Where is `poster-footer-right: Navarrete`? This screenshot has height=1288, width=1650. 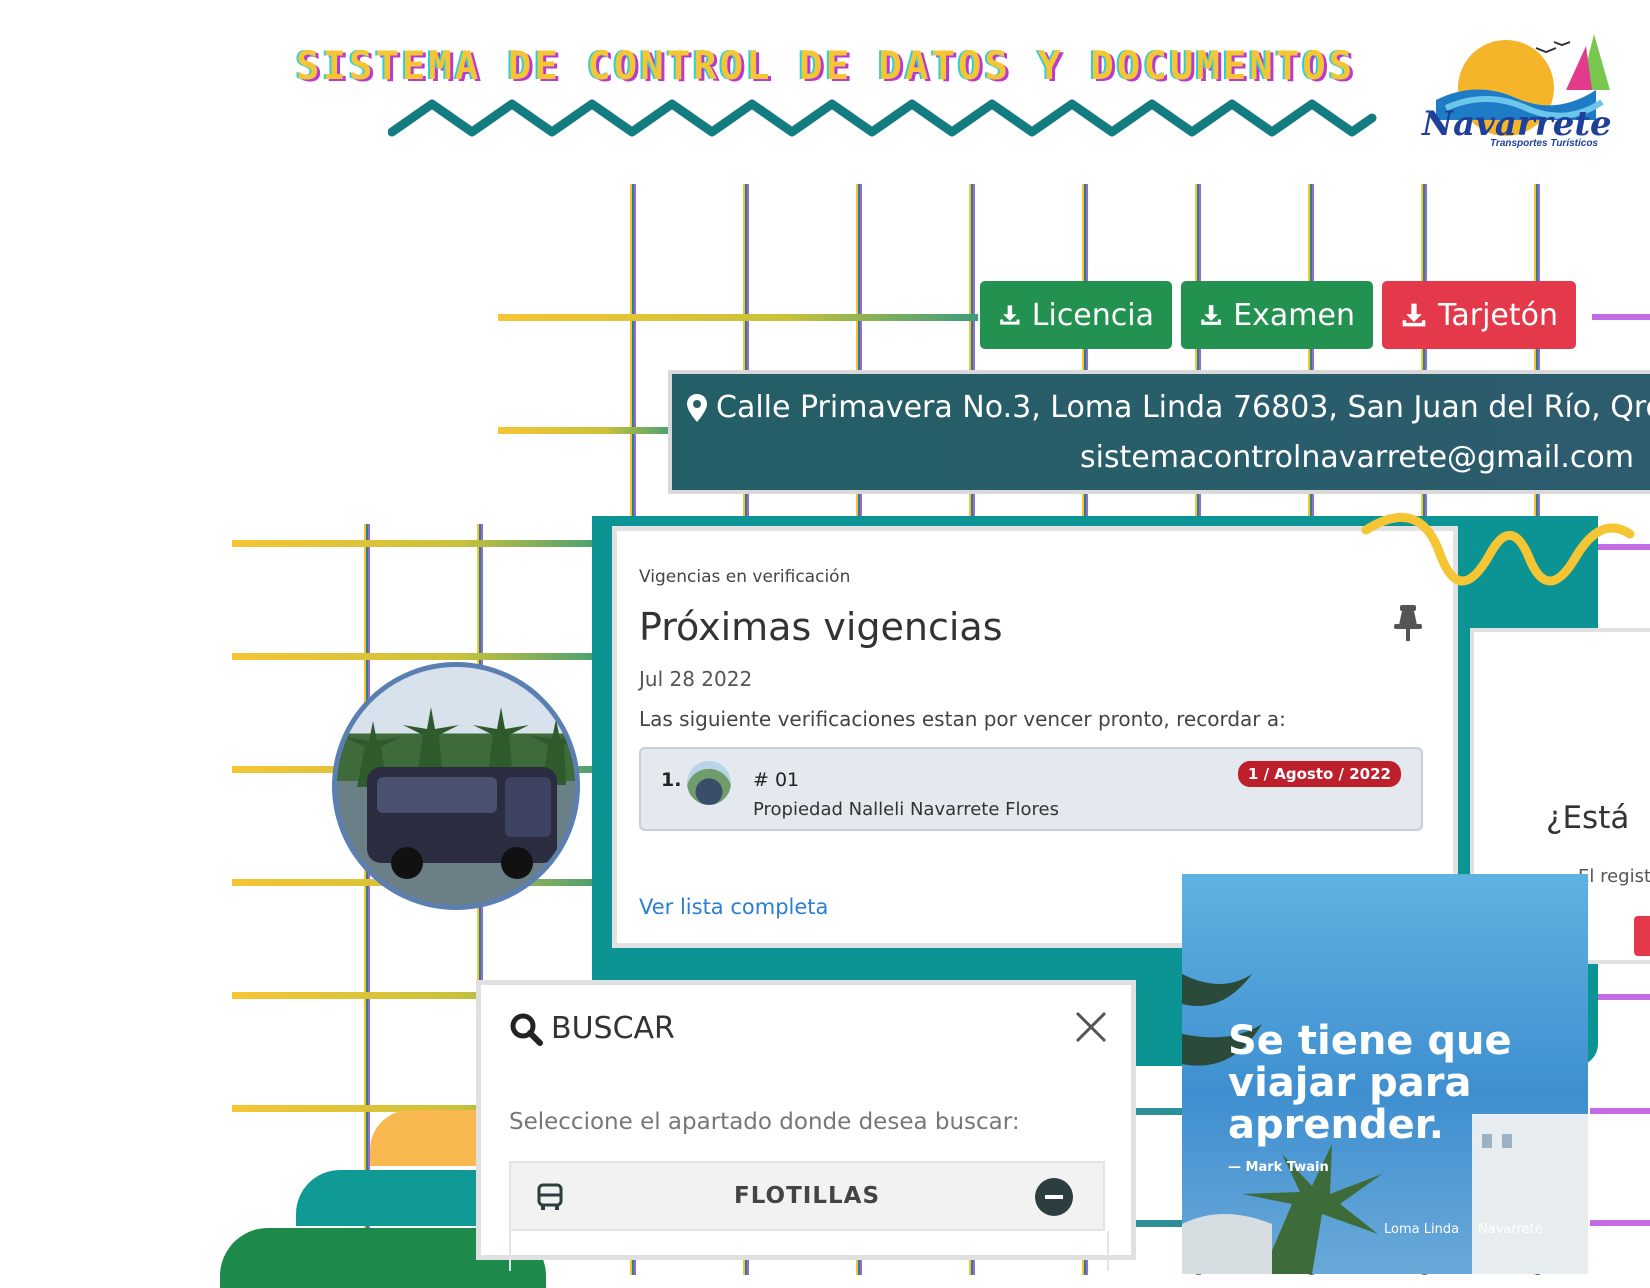
poster-footer-right: Navarrete is located at coordinates (1510, 1229).